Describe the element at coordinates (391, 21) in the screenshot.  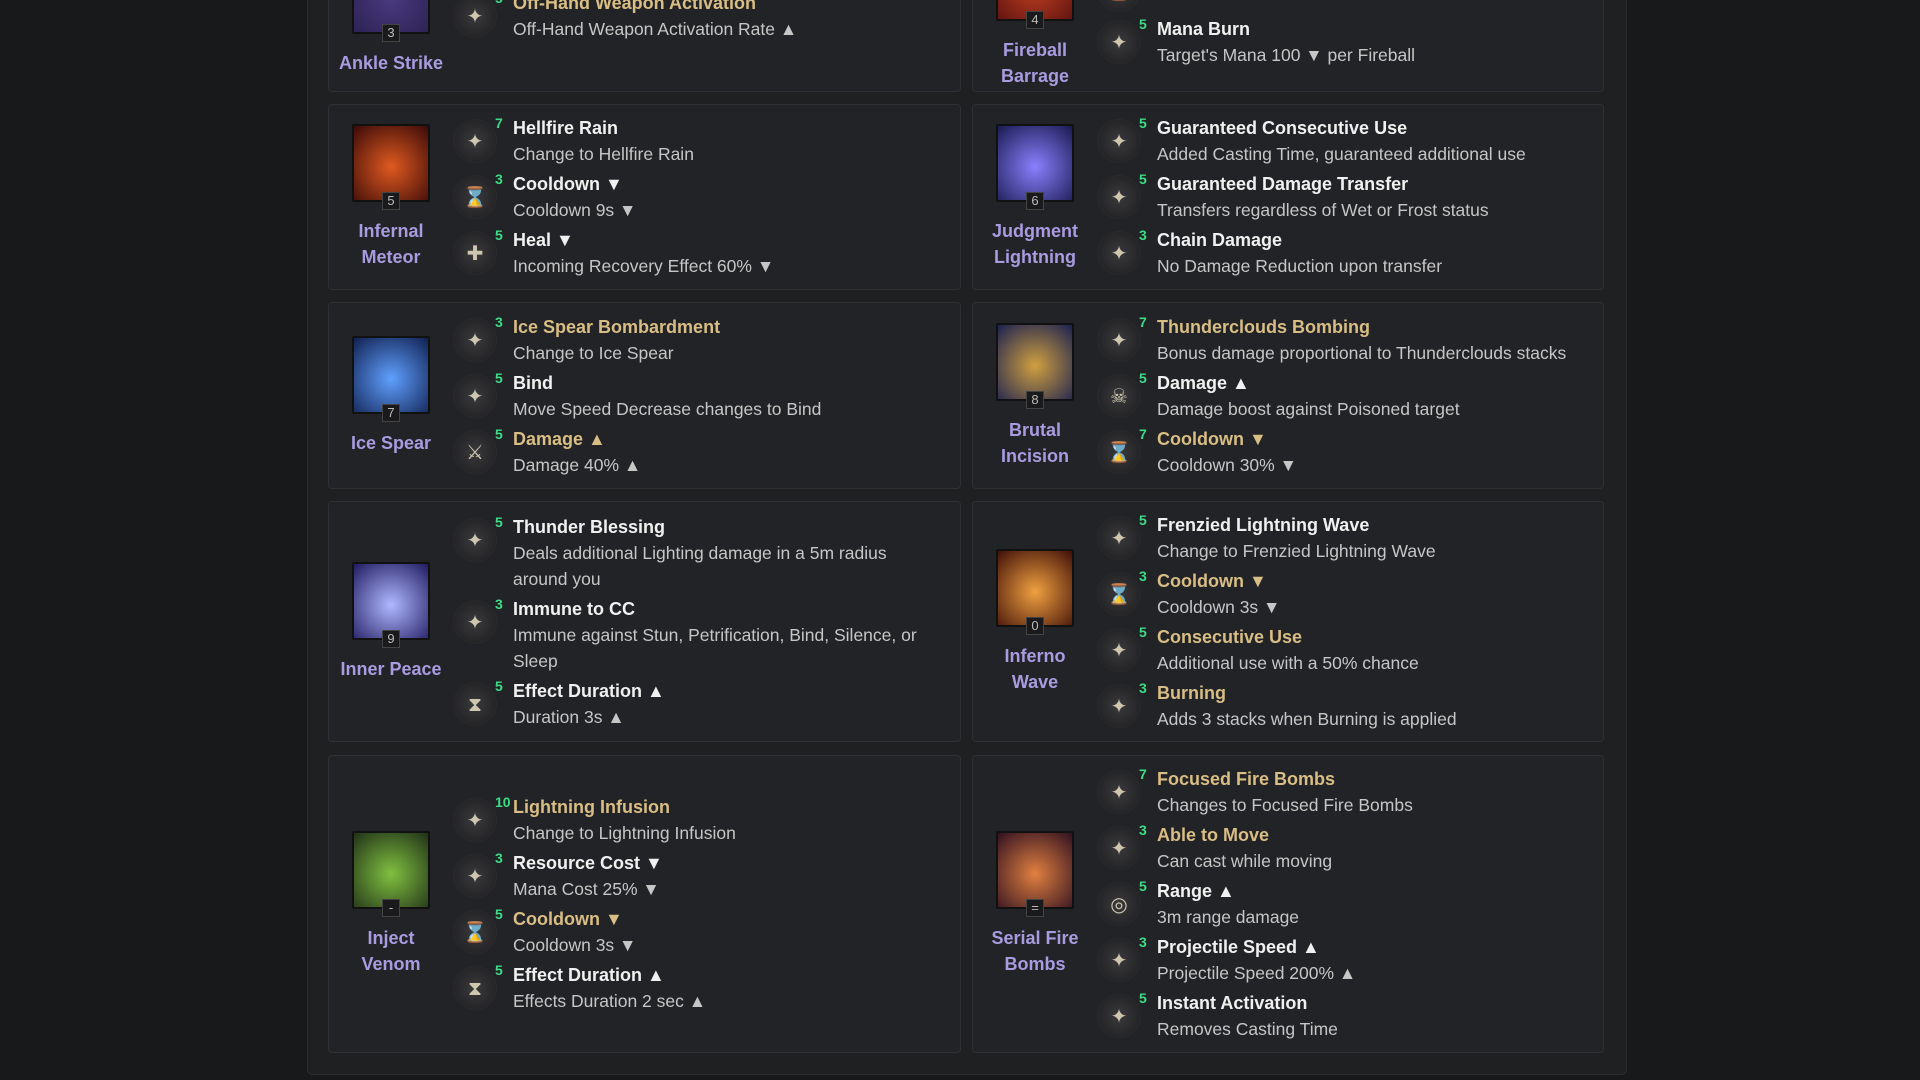
I see `skill-icon: 3` at that location.